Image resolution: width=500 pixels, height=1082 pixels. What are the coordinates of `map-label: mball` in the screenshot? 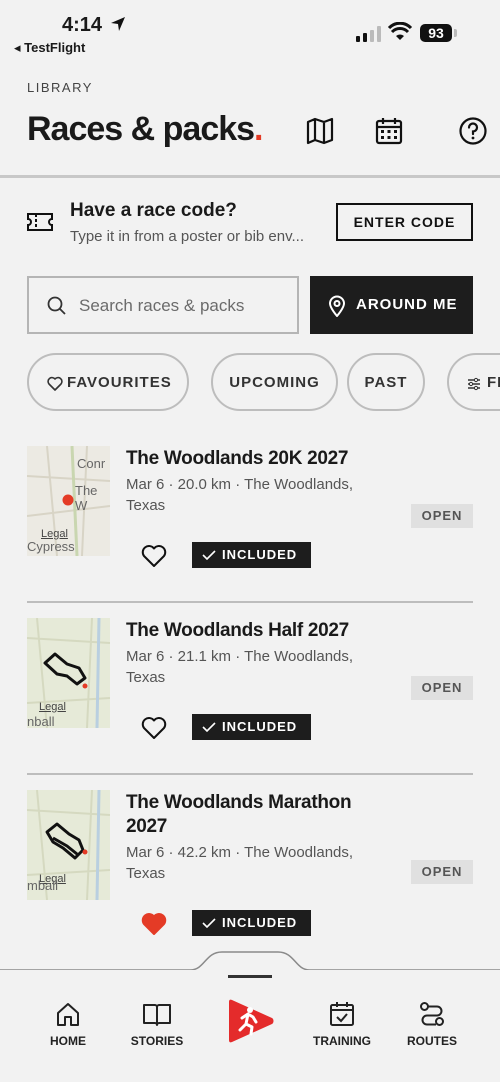 It's located at (43, 885).